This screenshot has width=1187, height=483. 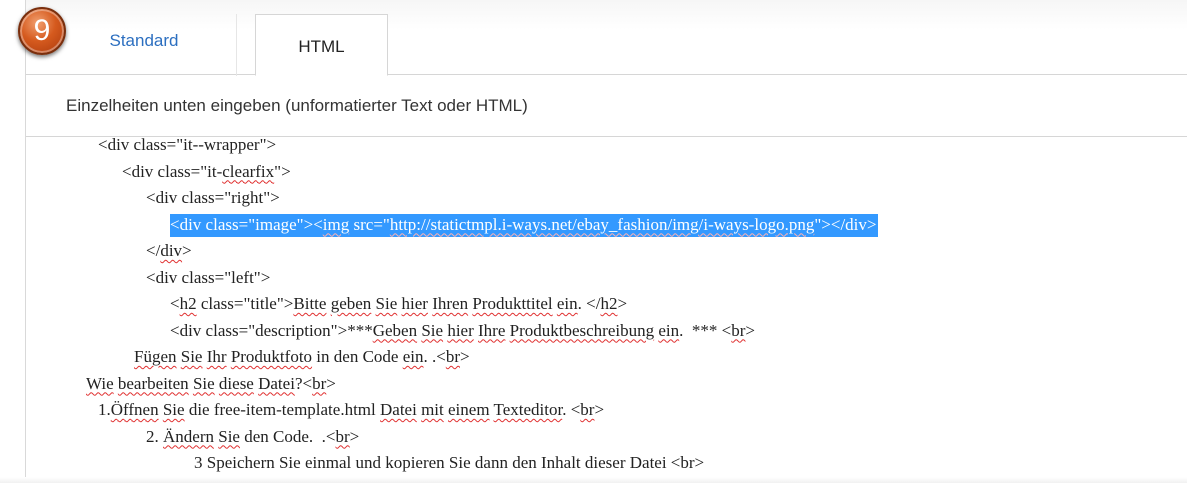 I want to click on code-text: class="title">, so click(x=245, y=303).